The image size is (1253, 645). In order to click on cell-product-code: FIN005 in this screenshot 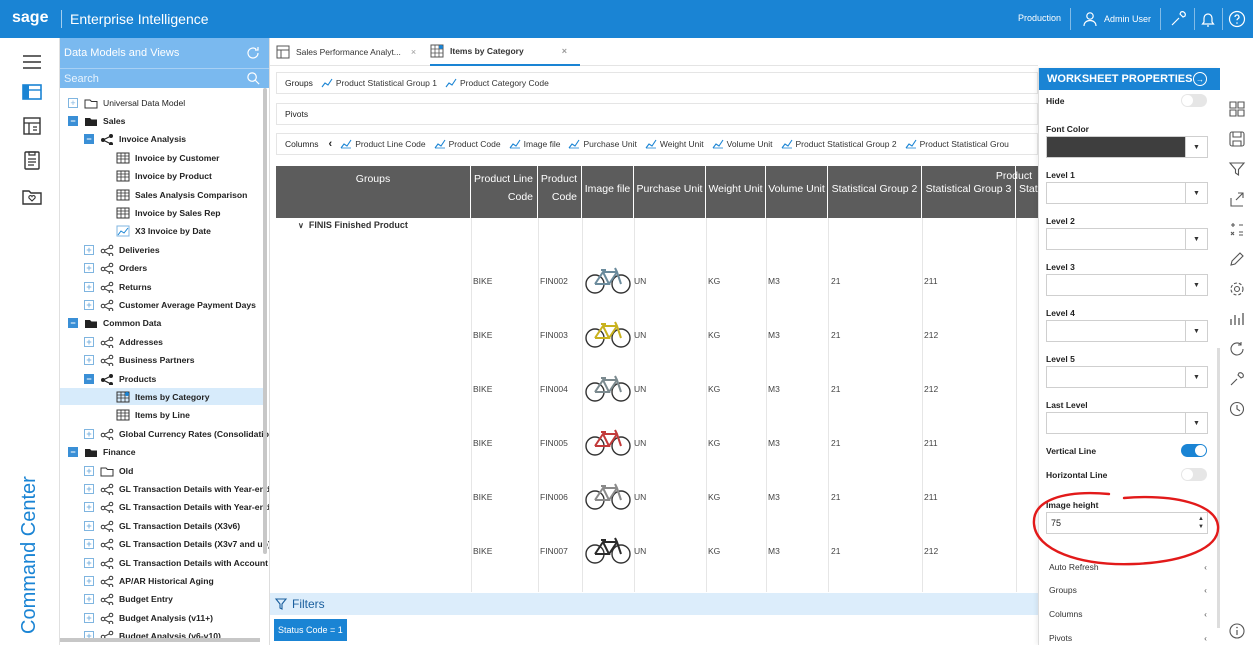, I will do `click(554, 443)`.